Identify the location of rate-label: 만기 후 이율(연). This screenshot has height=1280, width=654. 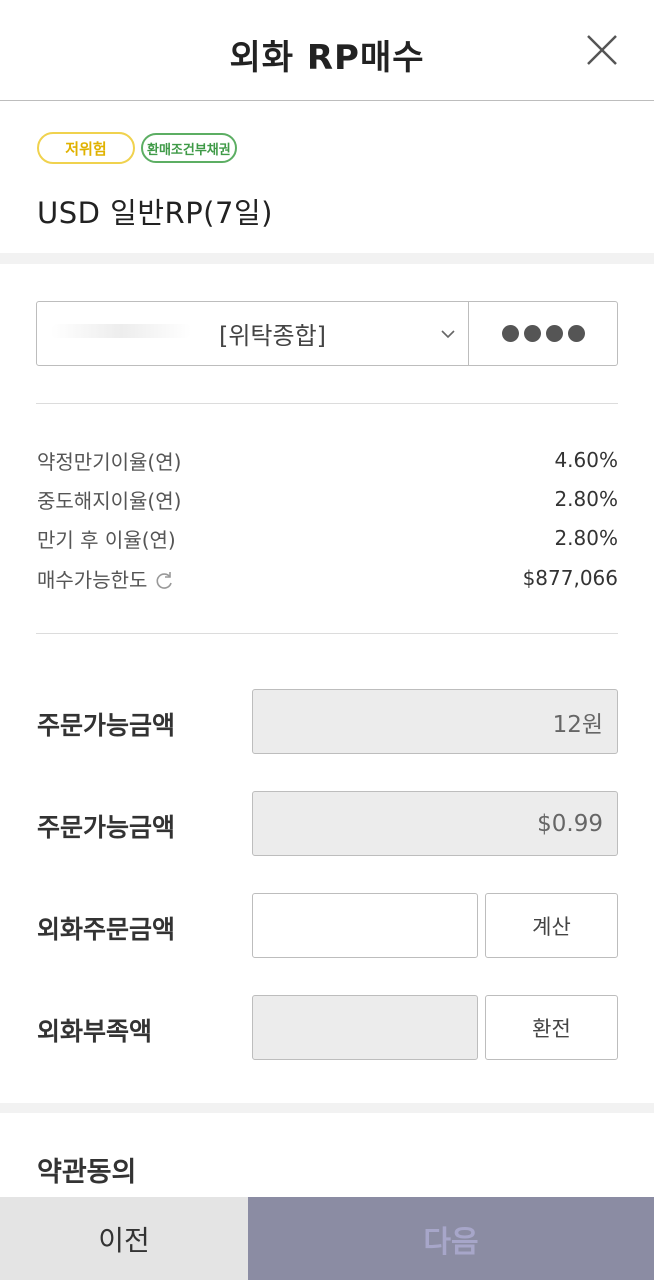
(106, 539).